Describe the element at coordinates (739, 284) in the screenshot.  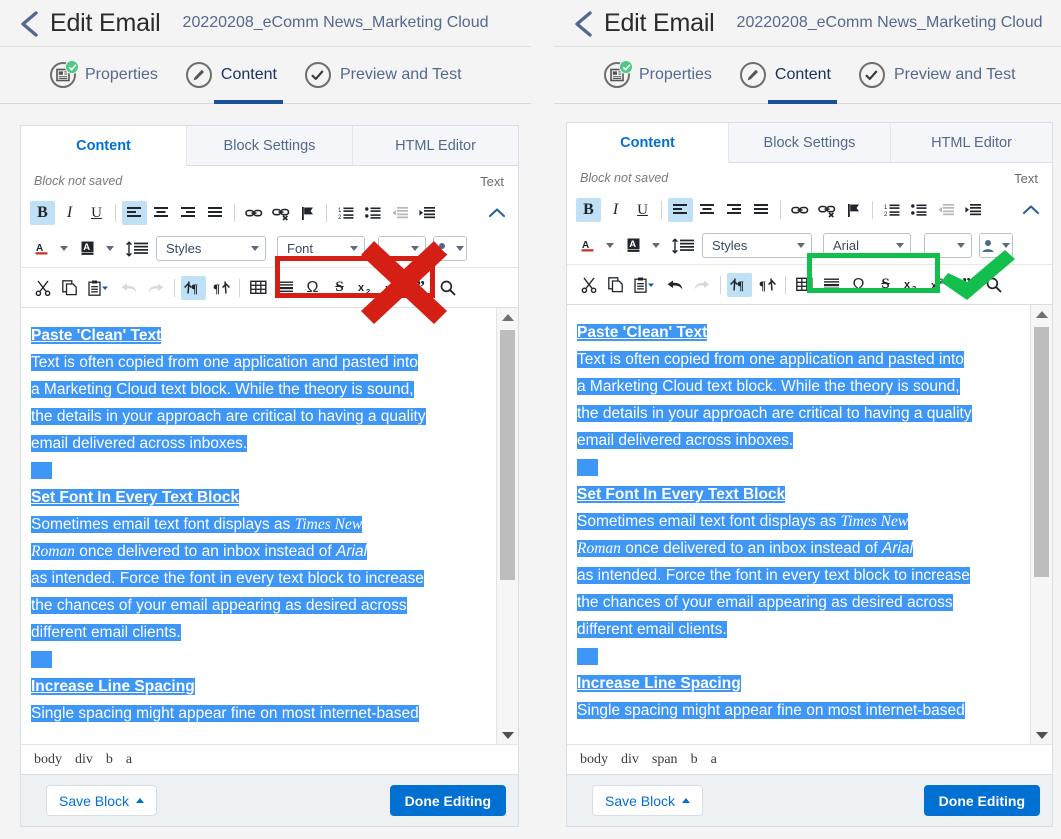
I see `ltr-paragraph-icon: ¶` at that location.